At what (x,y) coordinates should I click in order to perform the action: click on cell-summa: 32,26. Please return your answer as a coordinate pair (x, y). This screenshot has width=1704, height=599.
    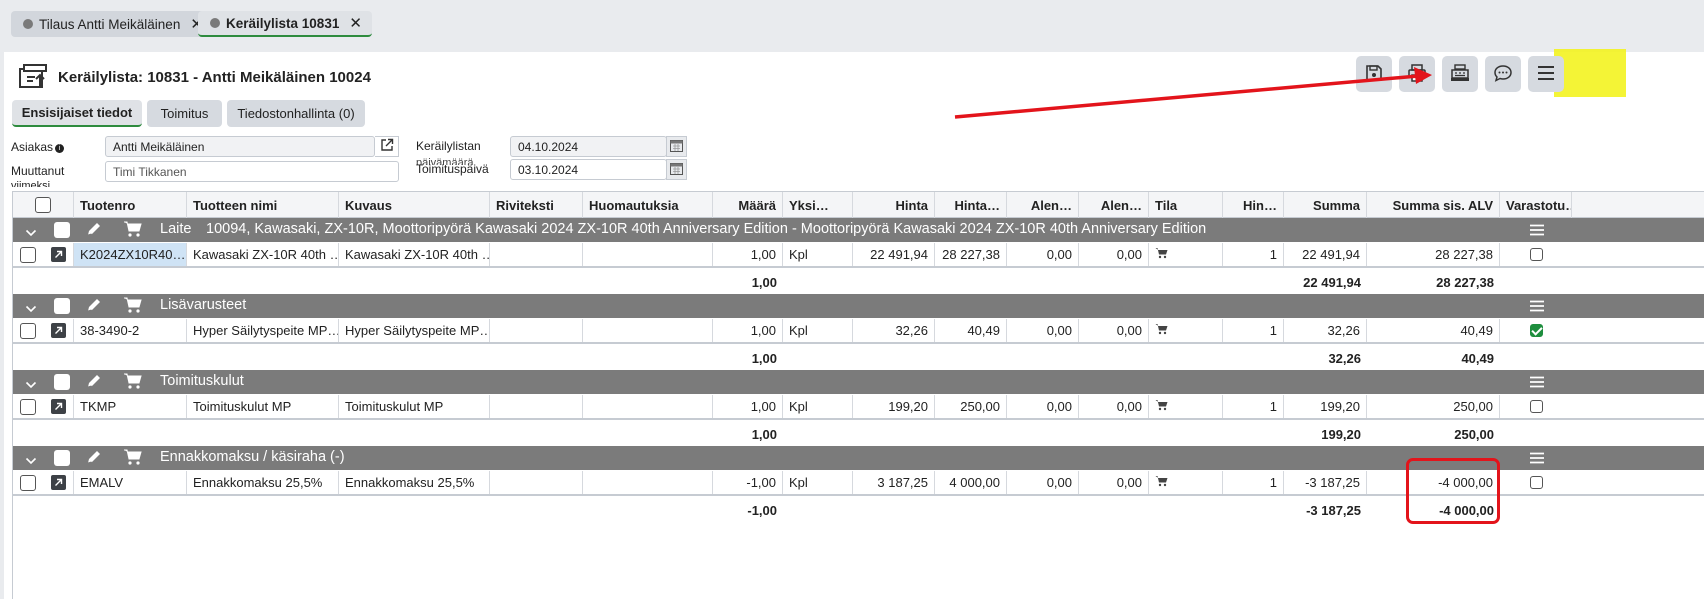
    Looking at the image, I should click on (1325, 330).